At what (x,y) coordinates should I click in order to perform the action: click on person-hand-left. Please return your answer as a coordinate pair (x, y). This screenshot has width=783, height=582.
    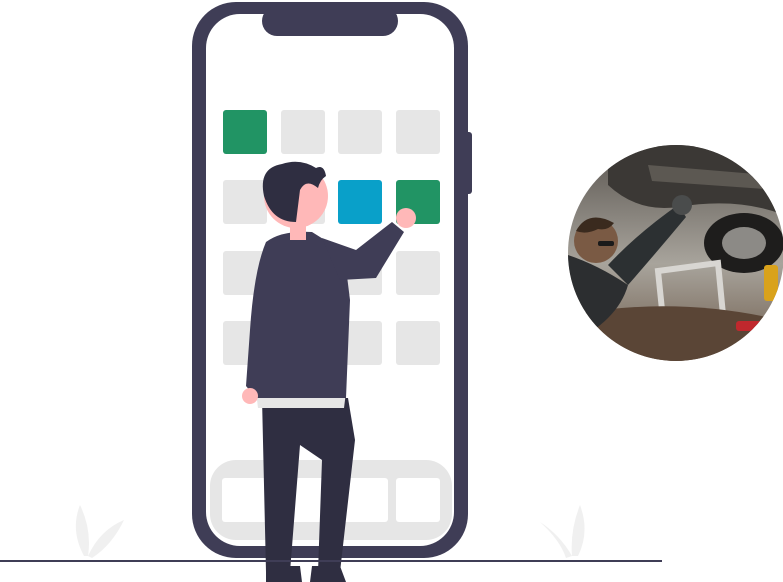
    Looking at the image, I should click on (250, 396).